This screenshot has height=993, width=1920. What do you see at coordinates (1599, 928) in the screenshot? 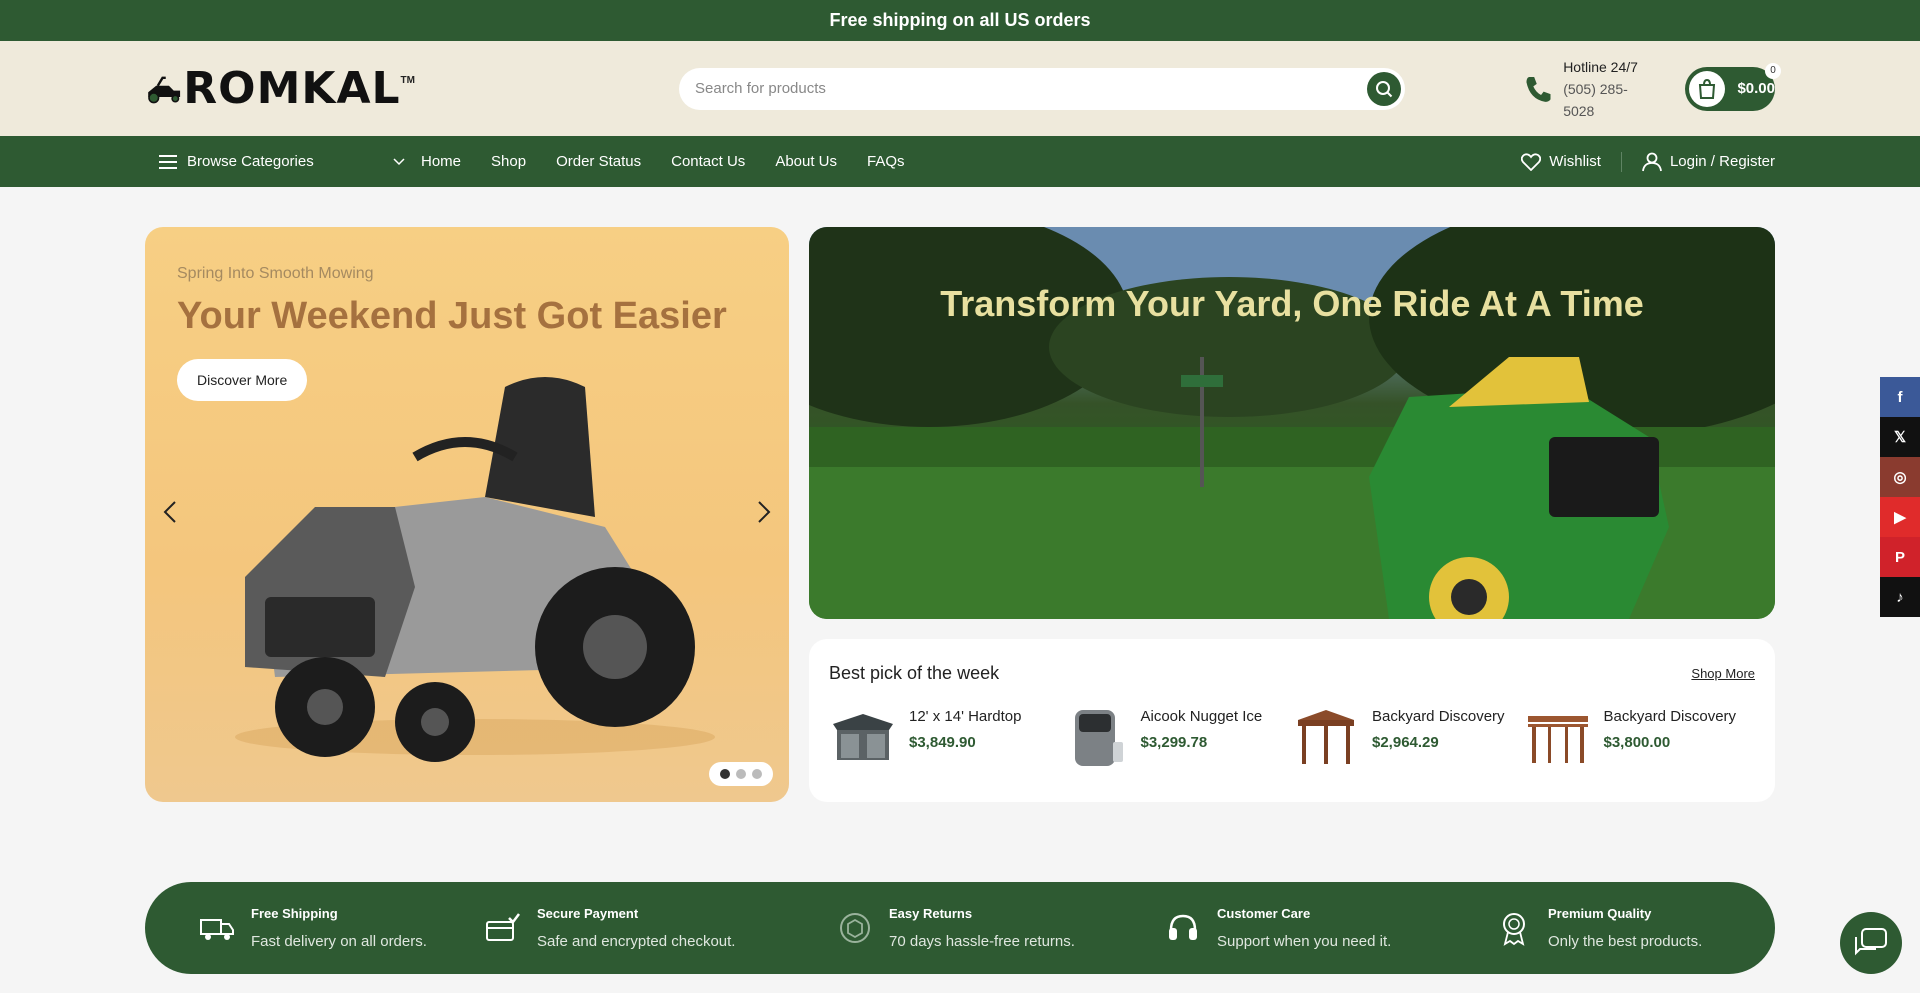
I see `feature-premium-quality: Premium Quality Only the best products.` at bounding box center [1599, 928].